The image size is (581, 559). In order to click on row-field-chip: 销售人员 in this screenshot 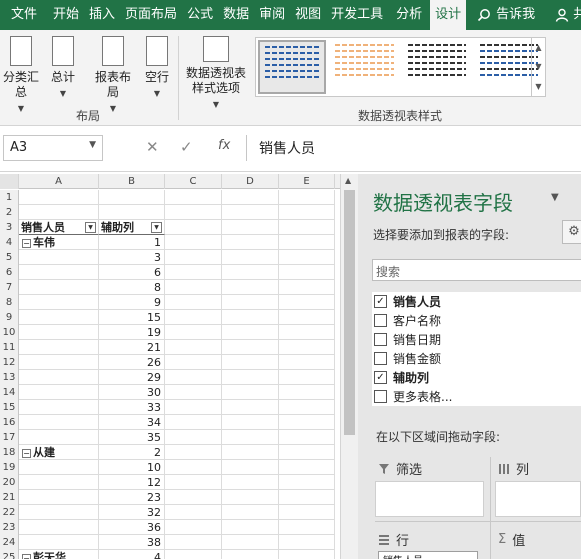, I will do `click(428, 555)`.